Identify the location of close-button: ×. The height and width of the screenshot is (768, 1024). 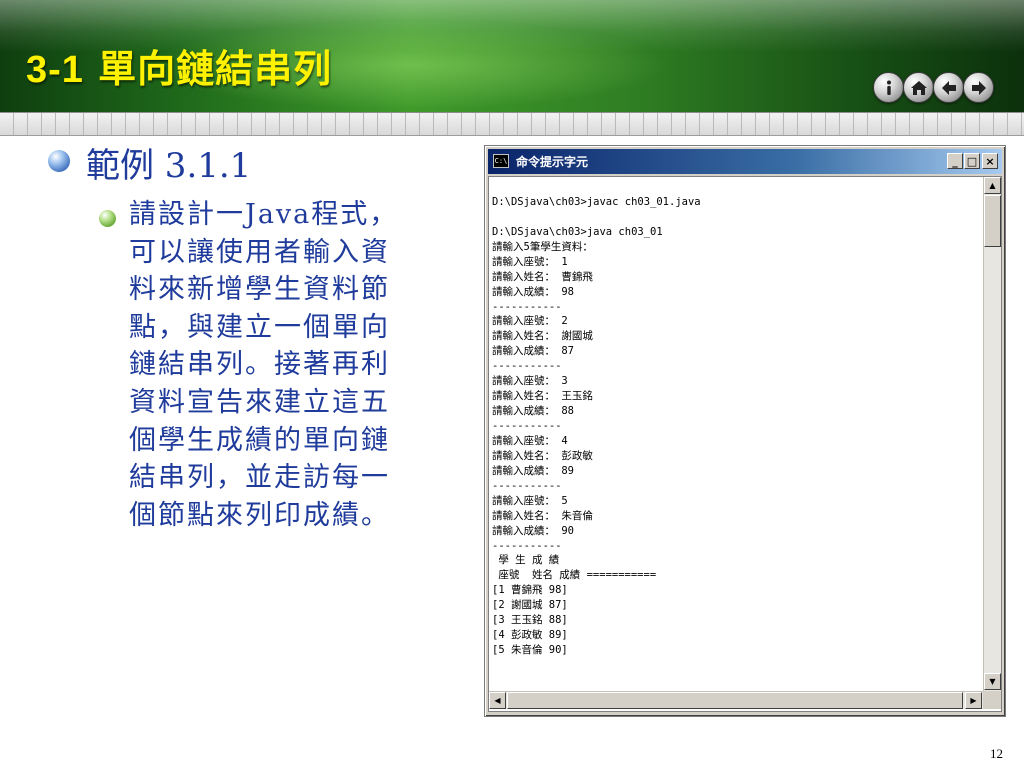
(990, 161).